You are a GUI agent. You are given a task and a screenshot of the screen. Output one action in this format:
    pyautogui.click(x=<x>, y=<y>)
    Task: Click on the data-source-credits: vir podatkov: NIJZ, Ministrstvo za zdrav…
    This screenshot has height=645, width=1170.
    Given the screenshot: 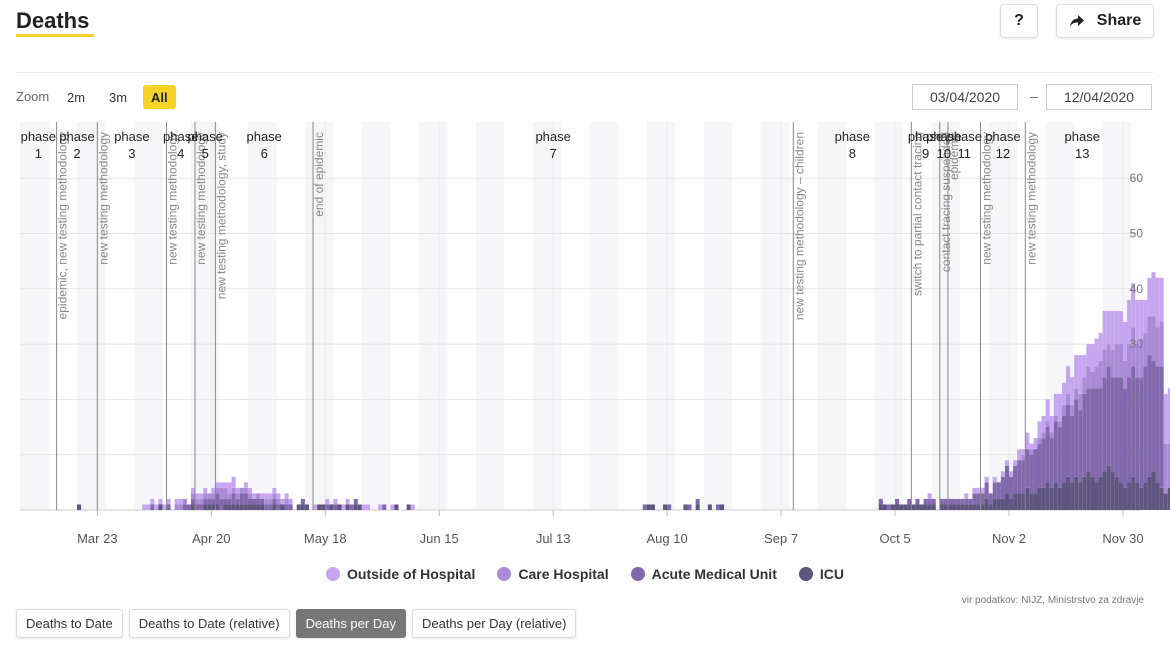 What is the action you would take?
    pyautogui.click(x=1053, y=600)
    